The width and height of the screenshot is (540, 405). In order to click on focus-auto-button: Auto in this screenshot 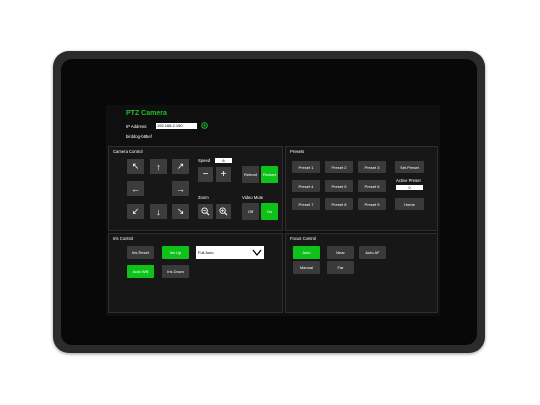, I will do `click(306, 252)`.